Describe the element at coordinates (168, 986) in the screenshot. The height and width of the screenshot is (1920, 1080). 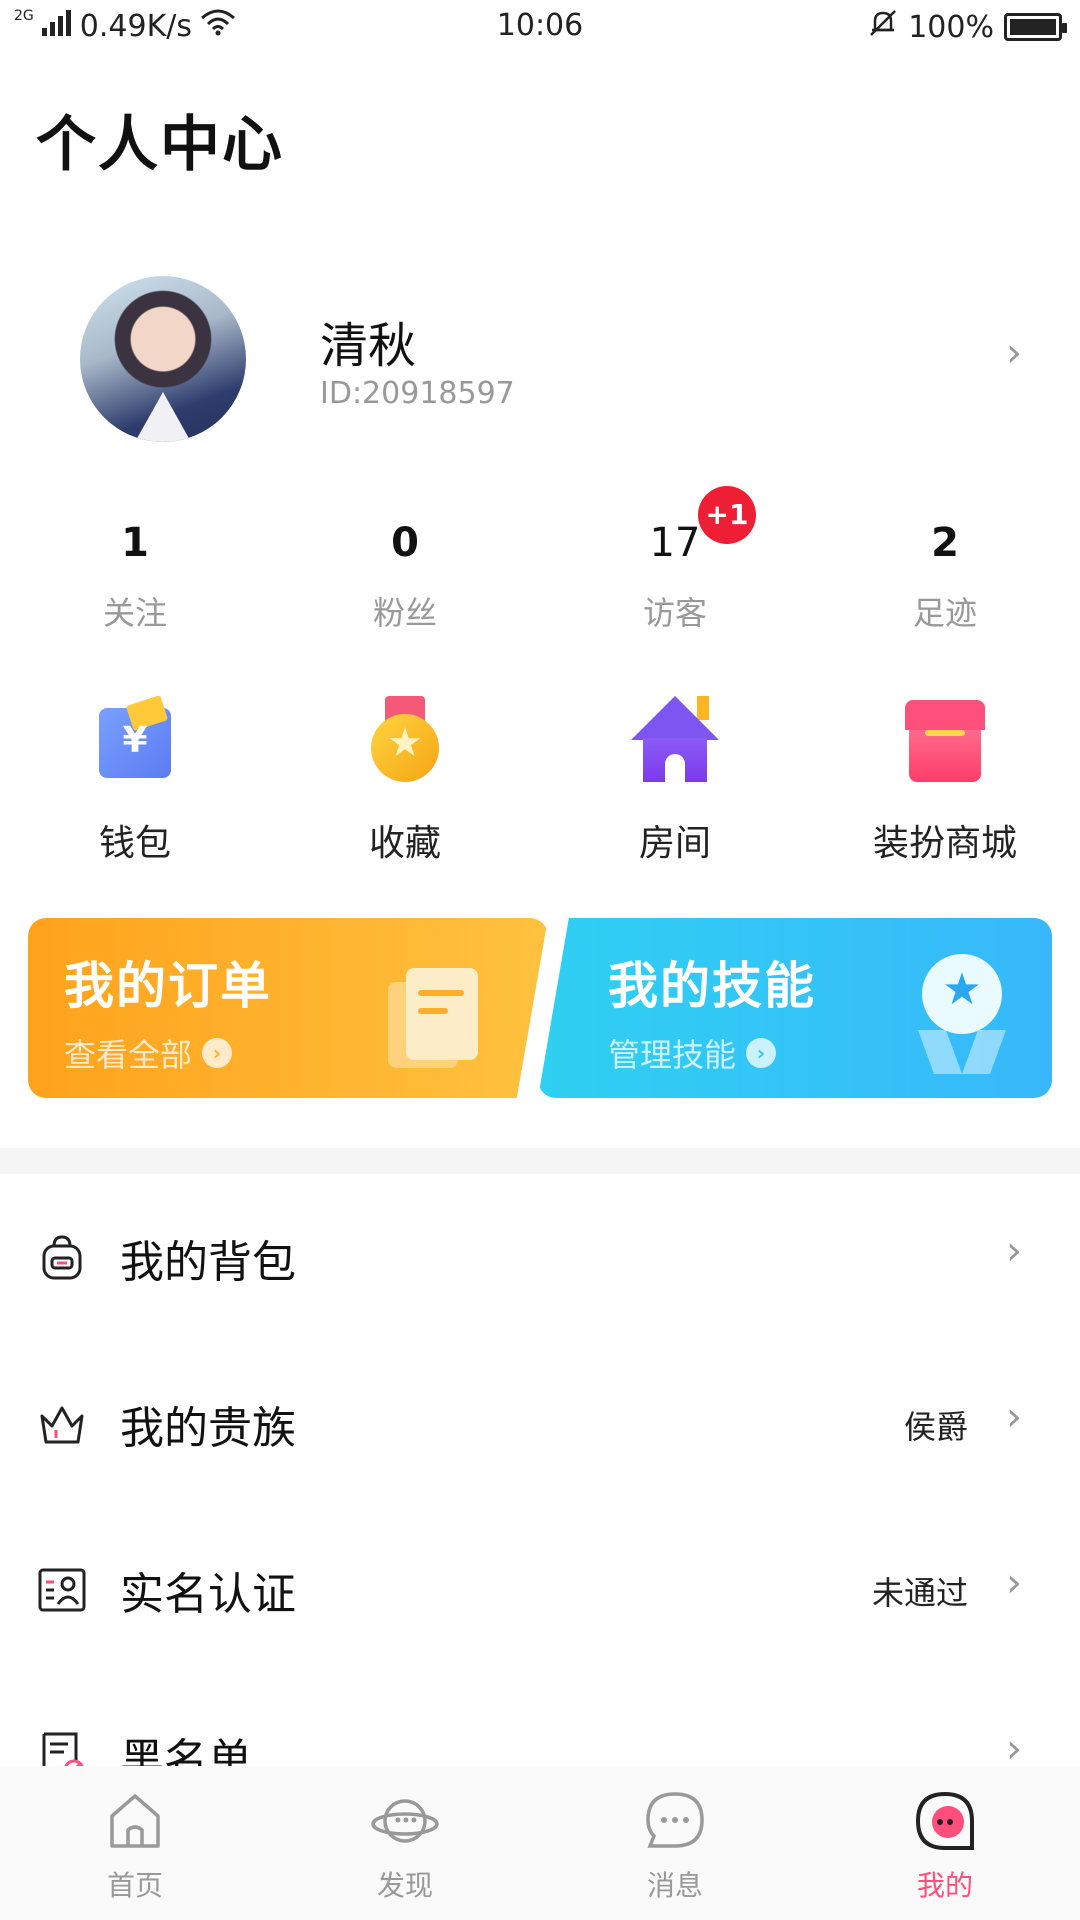
I see `card-title: 我的订单` at that location.